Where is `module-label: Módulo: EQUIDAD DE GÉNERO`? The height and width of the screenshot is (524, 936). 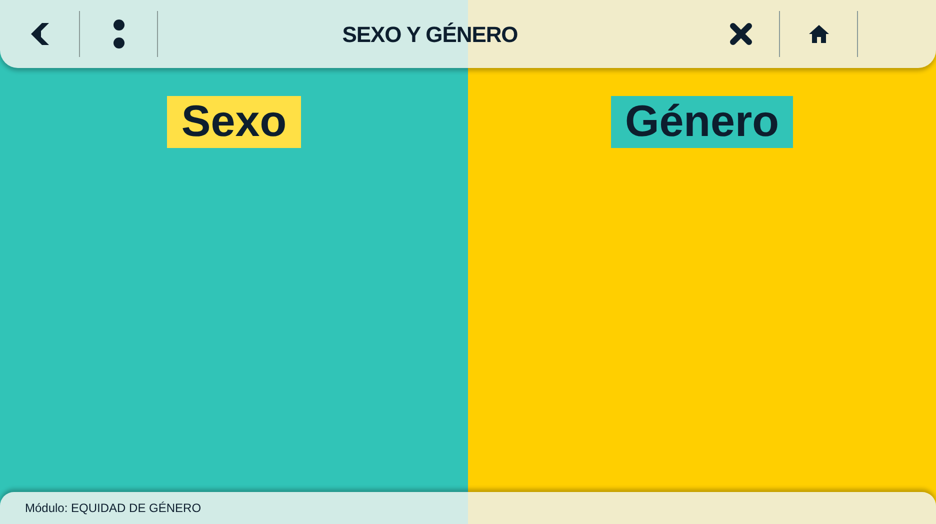
module-label: Módulo: EQUIDAD DE GÉNERO is located at coordinates (113, 508).